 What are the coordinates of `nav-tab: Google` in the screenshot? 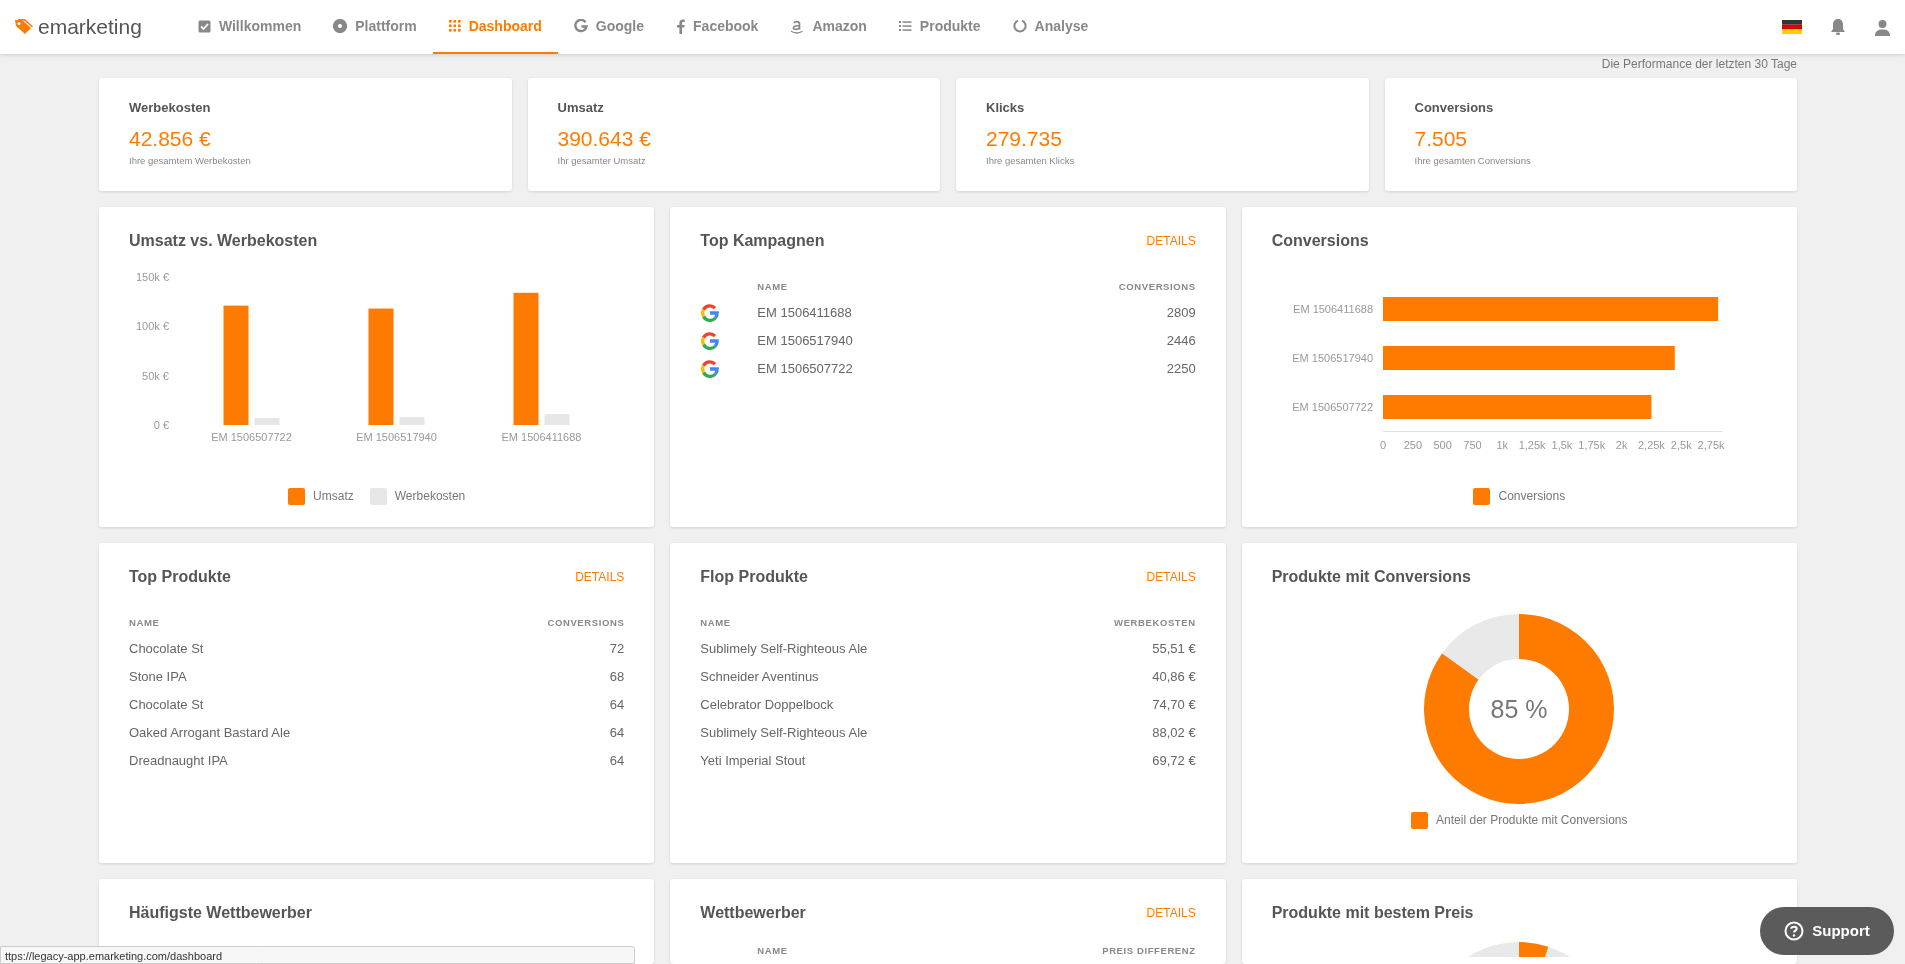 It's located at (609, 27).